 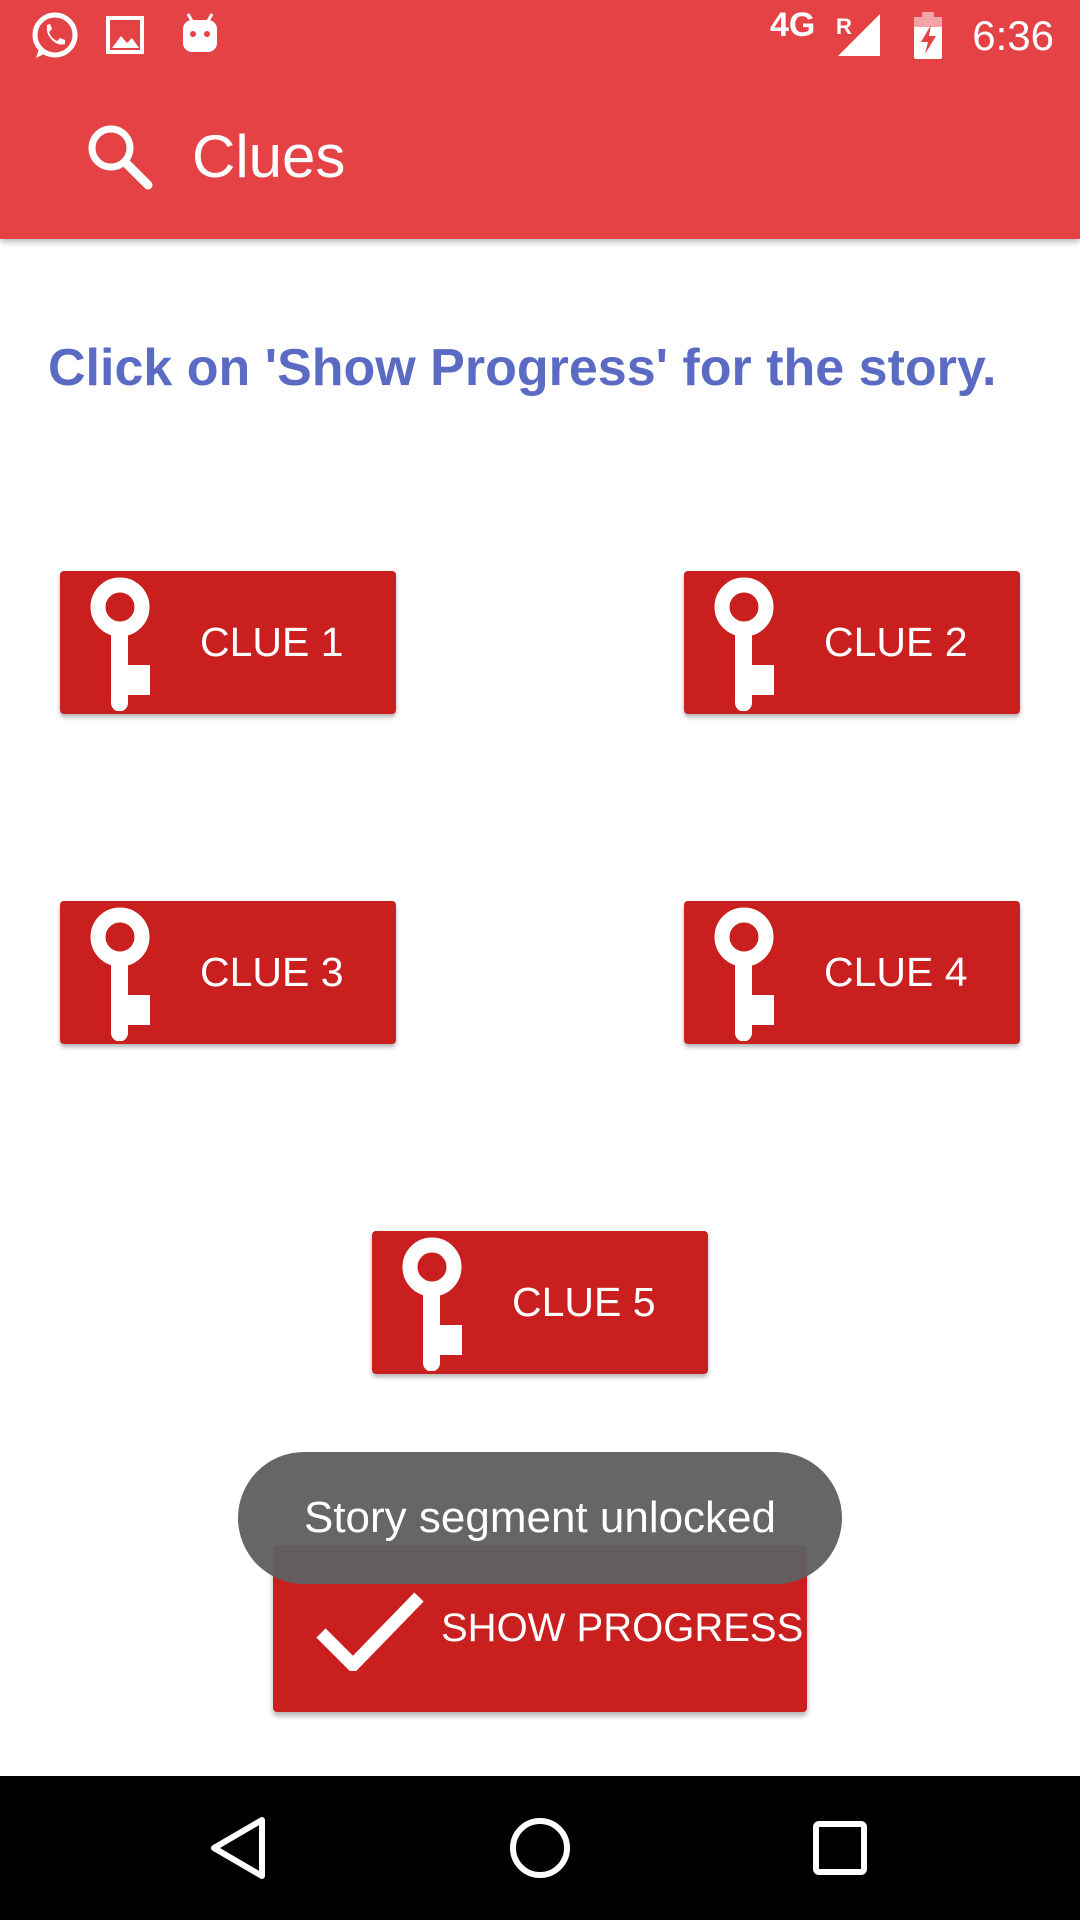 What do you see at coordinates (54, 38) in the screenshot?
I see `whatsapp-icon` at bounding box center [54, 38].